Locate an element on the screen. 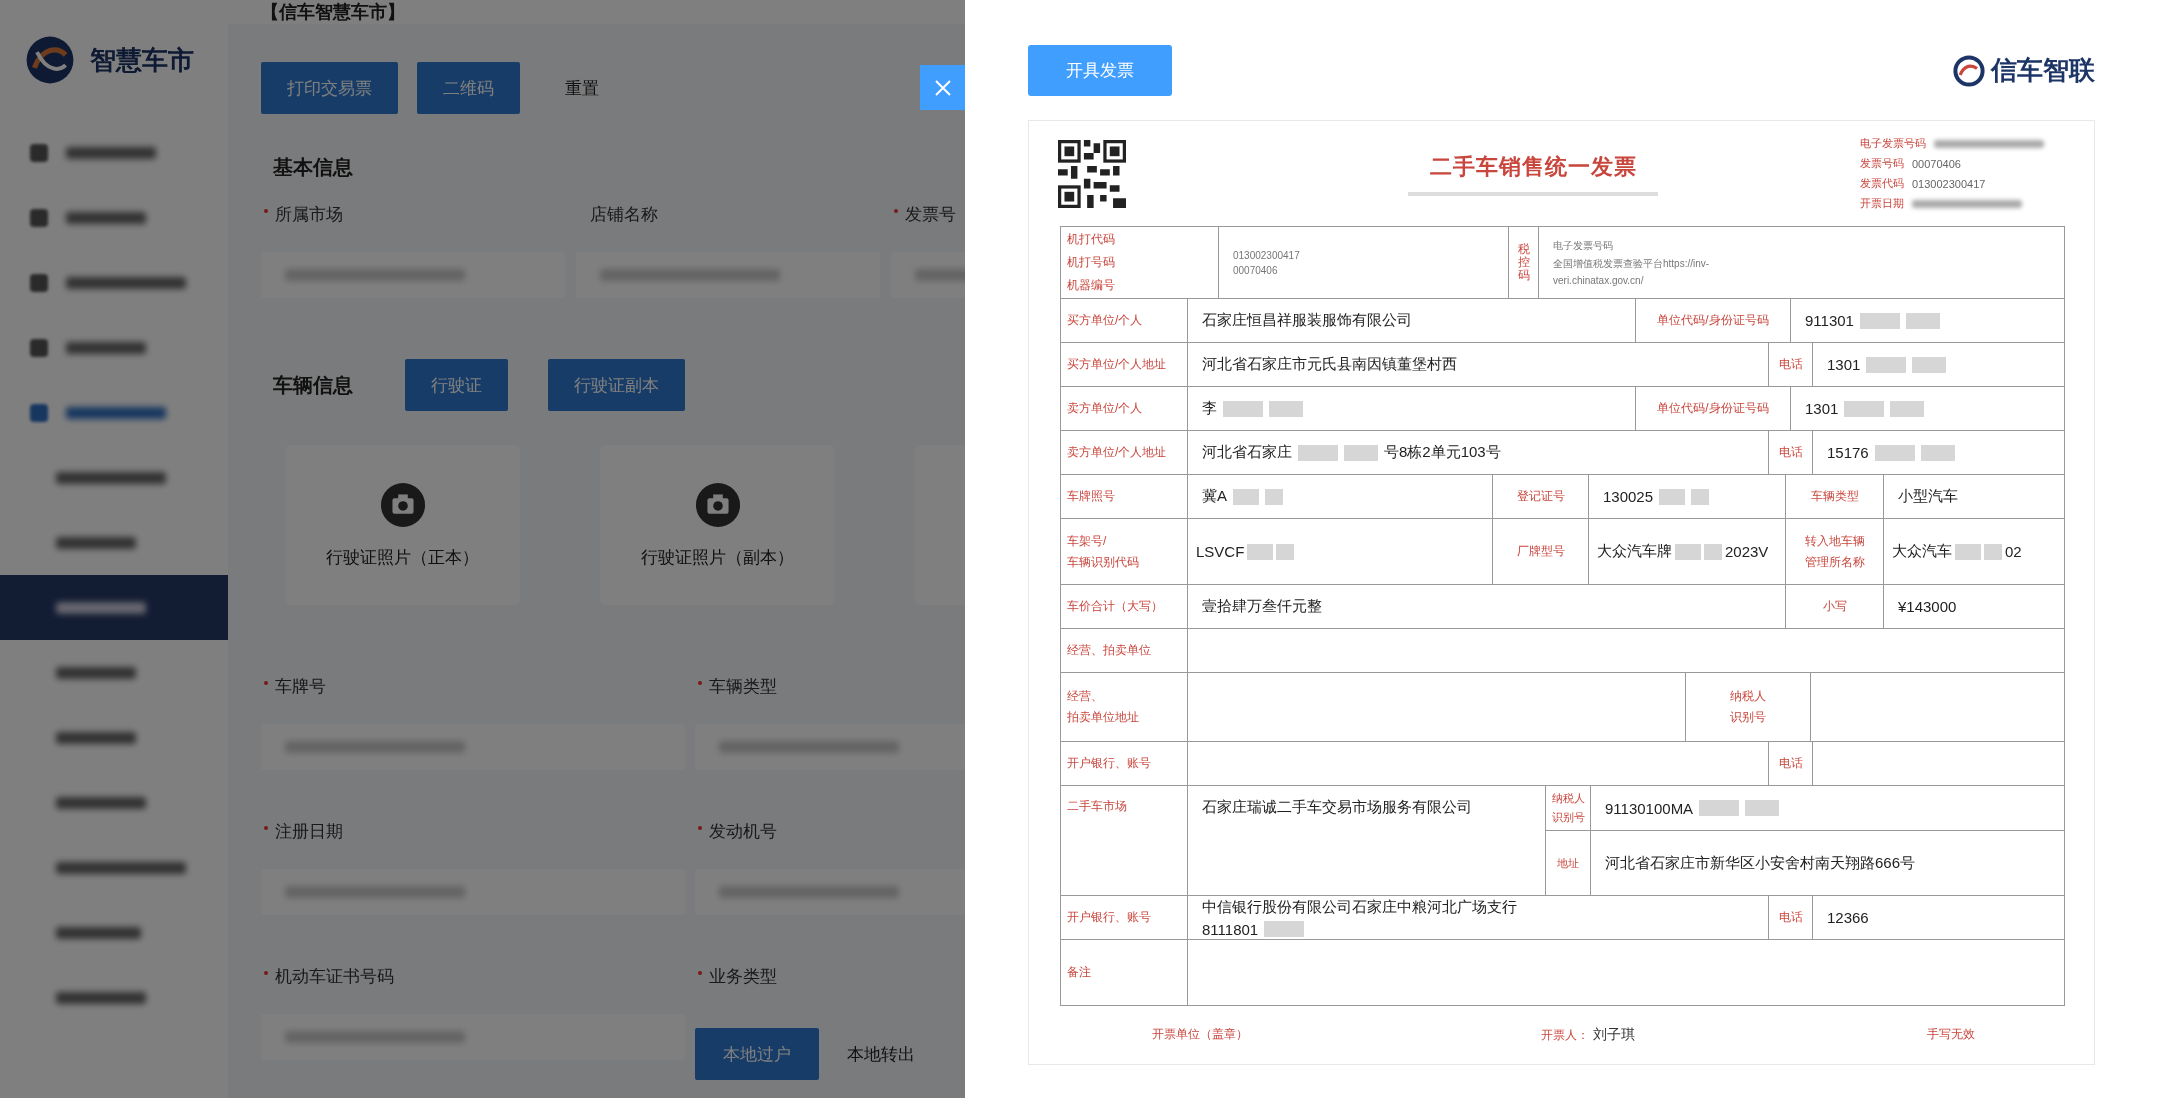 The height and width of the screenshot is (1098, 2160). field-value: 壹拾肆万叁仟元整 is located at coordinates (1262, 606).